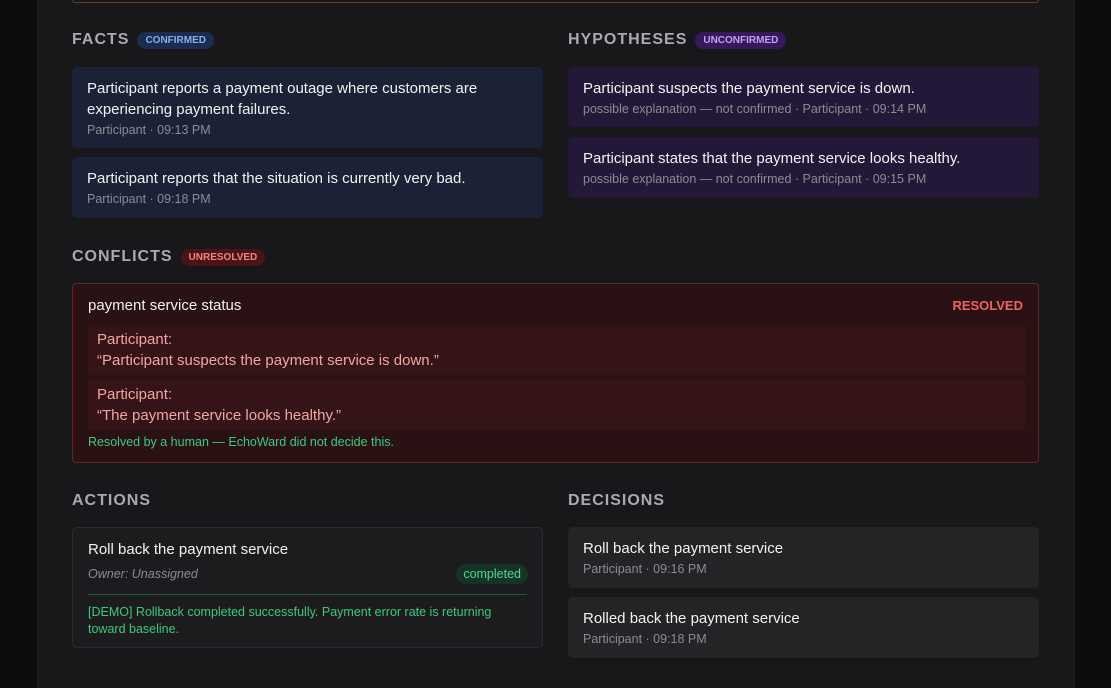 This screenshot has height=688, width=1111. Describe the element at coordinates (987, 305) in the screenshot. I see `conflict-status: RESOLVED` at that location.